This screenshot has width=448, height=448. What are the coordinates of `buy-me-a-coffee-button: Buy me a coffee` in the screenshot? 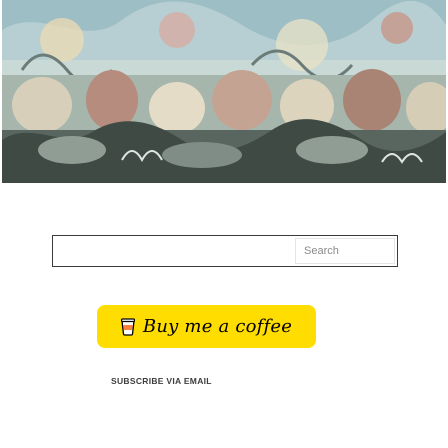 It's located at (206, 326).